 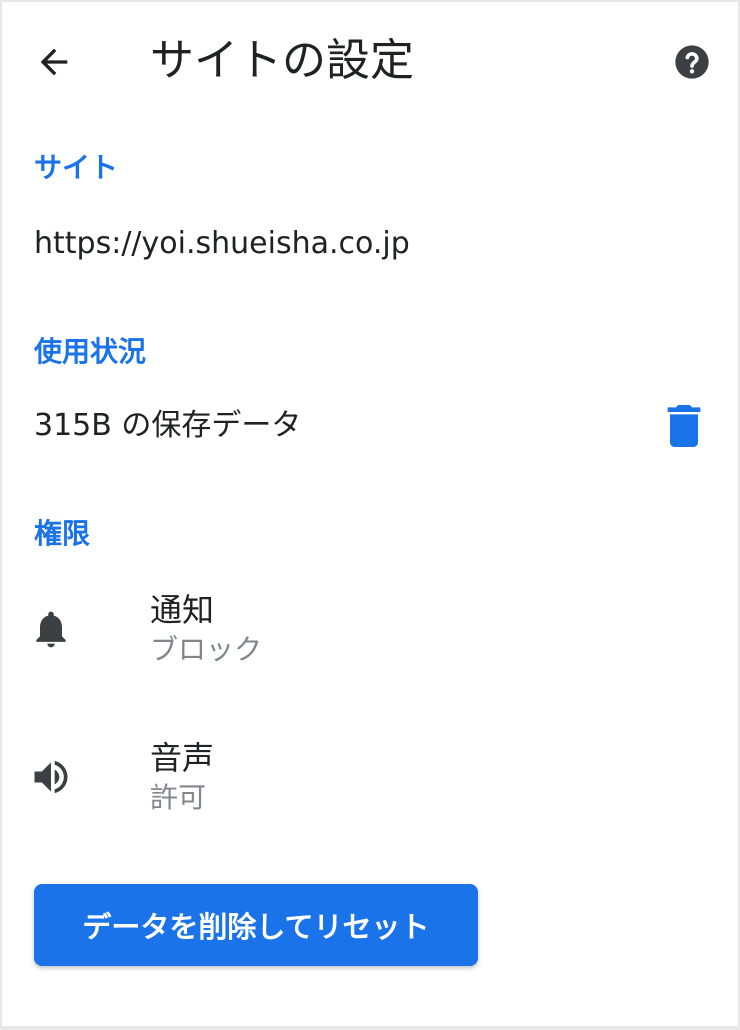 What do you see at coordinates (76, 167) in the screenshot?
I see `section-header-site: サイト` at bounding box center [76, 167].